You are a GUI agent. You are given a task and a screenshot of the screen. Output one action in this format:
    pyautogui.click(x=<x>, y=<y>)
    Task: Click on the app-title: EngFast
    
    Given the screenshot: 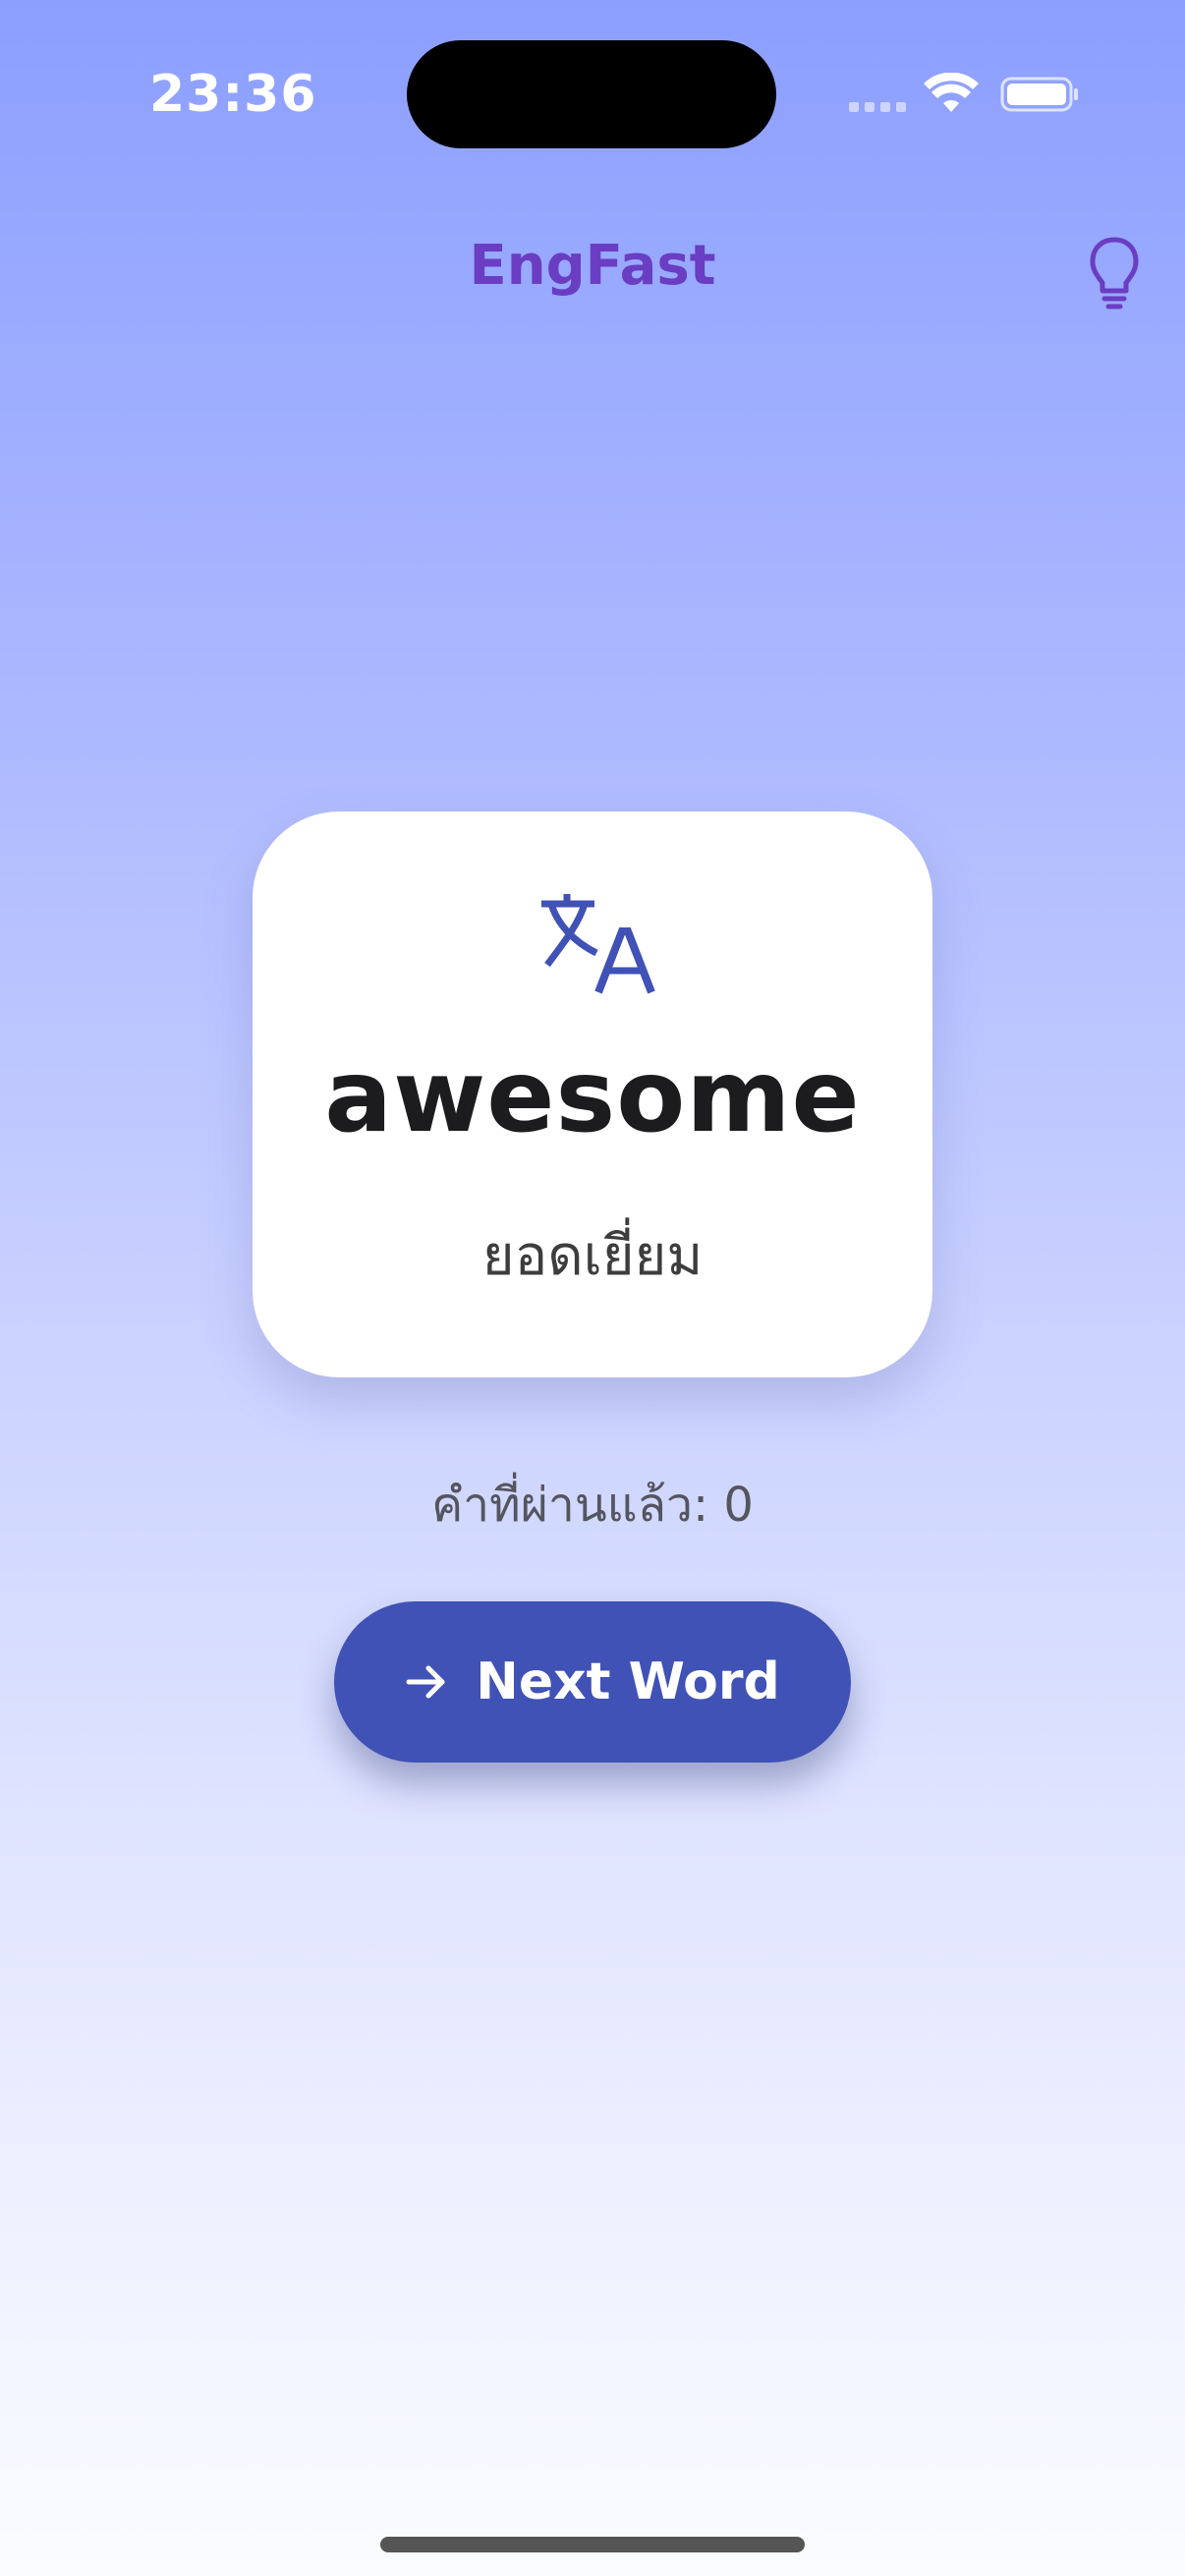 What is the action you would take?
    pyautogui.click(x=592, y=266)
    